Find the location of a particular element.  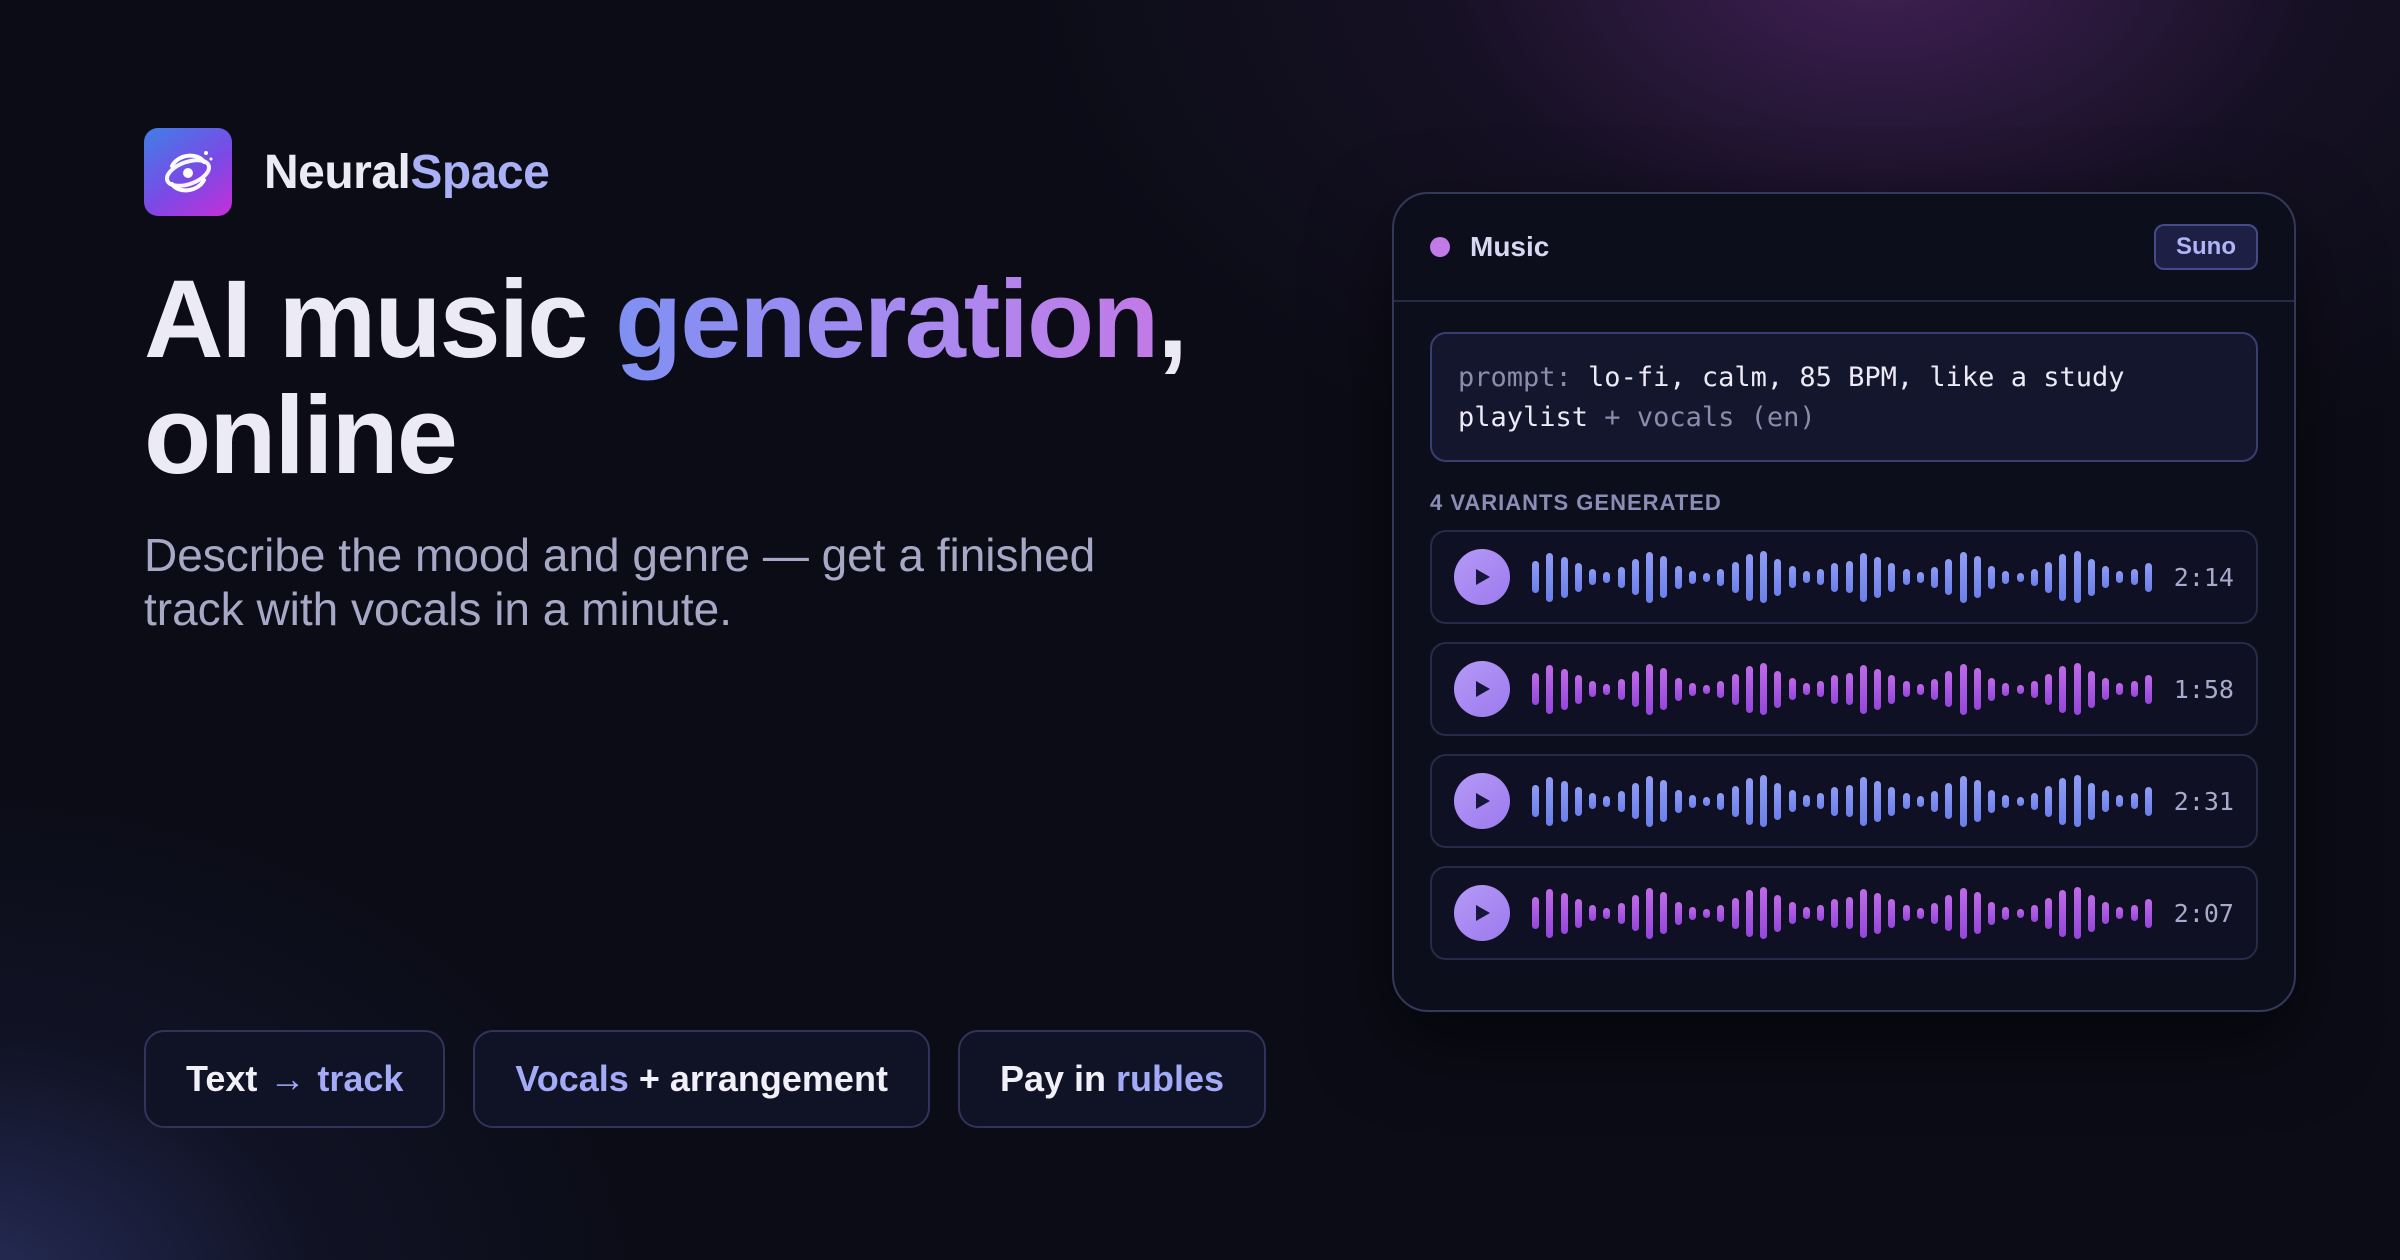

brand-name-part2: Space is located at coordinates (480, 172).